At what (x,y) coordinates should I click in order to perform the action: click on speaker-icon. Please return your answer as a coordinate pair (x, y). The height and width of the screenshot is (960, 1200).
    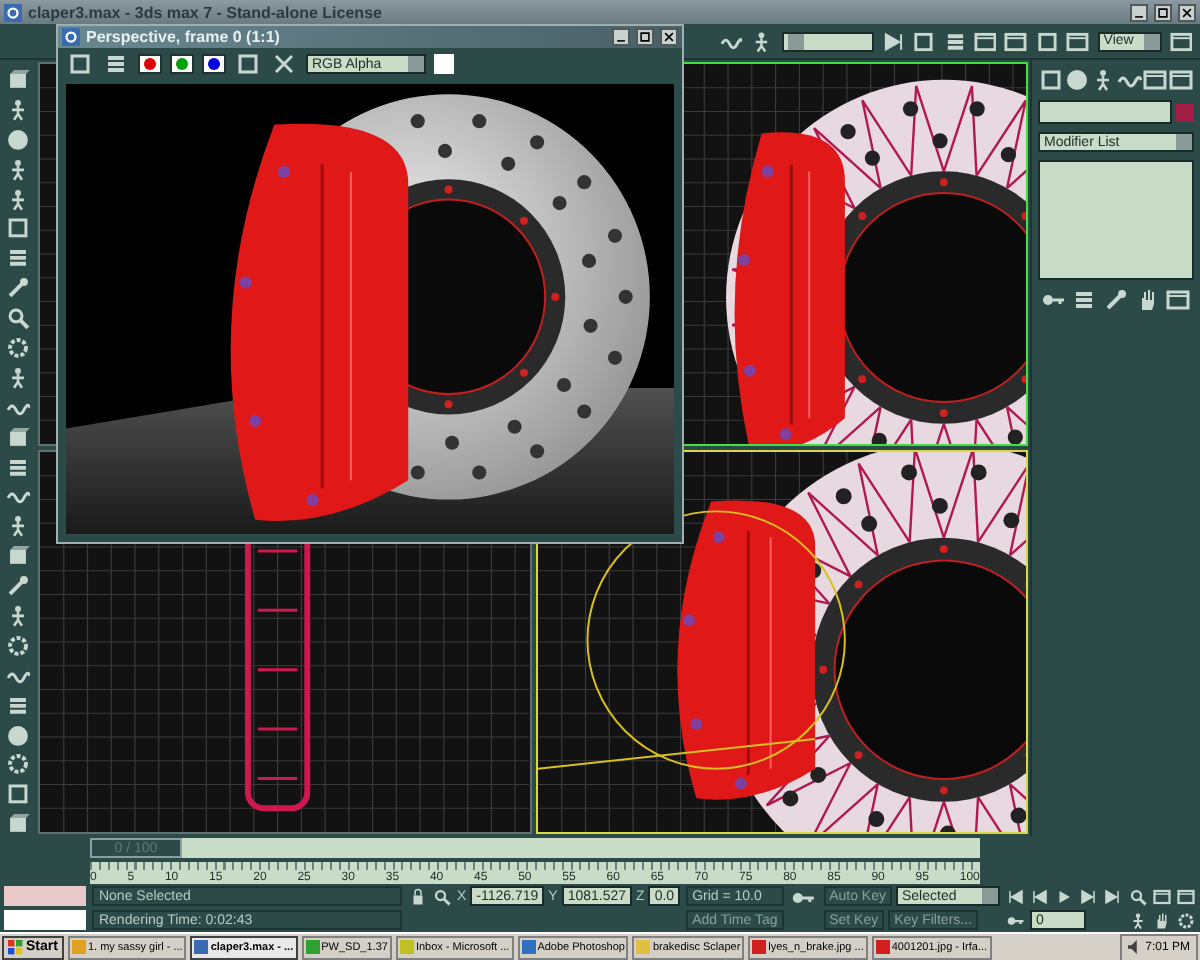
    Looking at the image, I should click on (1134, 947).